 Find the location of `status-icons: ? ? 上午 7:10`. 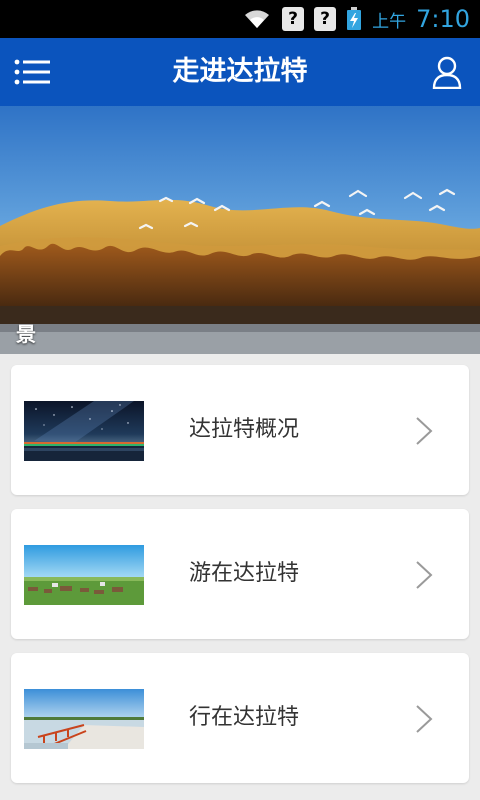

status-icons: ? ? 上午 7:10 is located at coordinates (356, 19).